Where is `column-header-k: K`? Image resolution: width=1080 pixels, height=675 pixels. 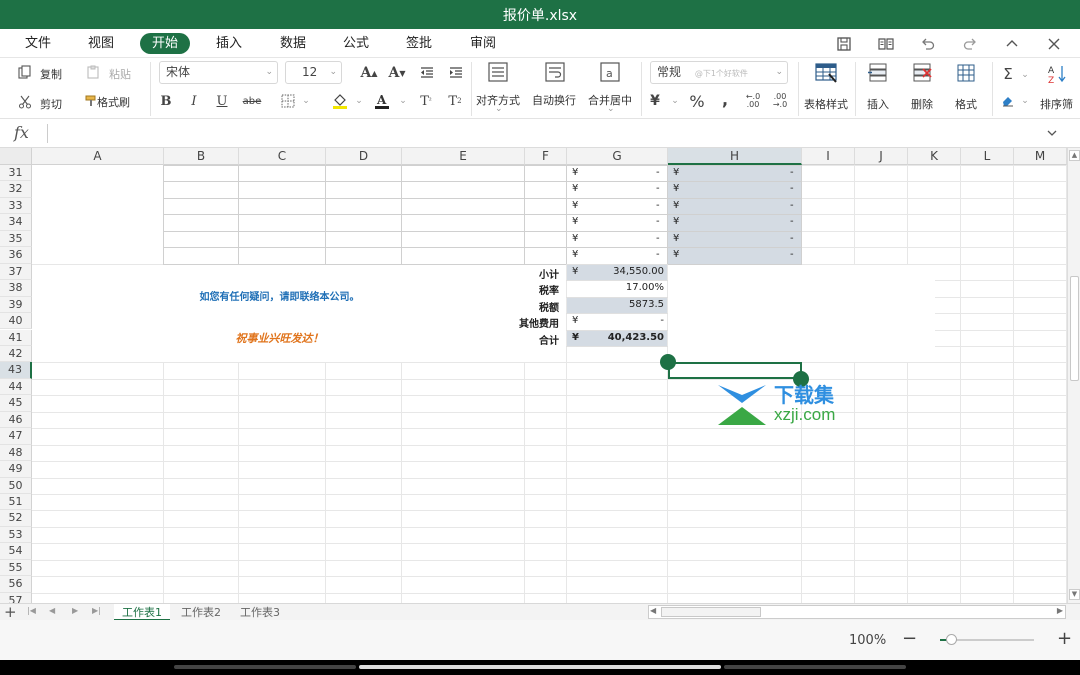
column-header-k: K is located at coordinates (934, 156).